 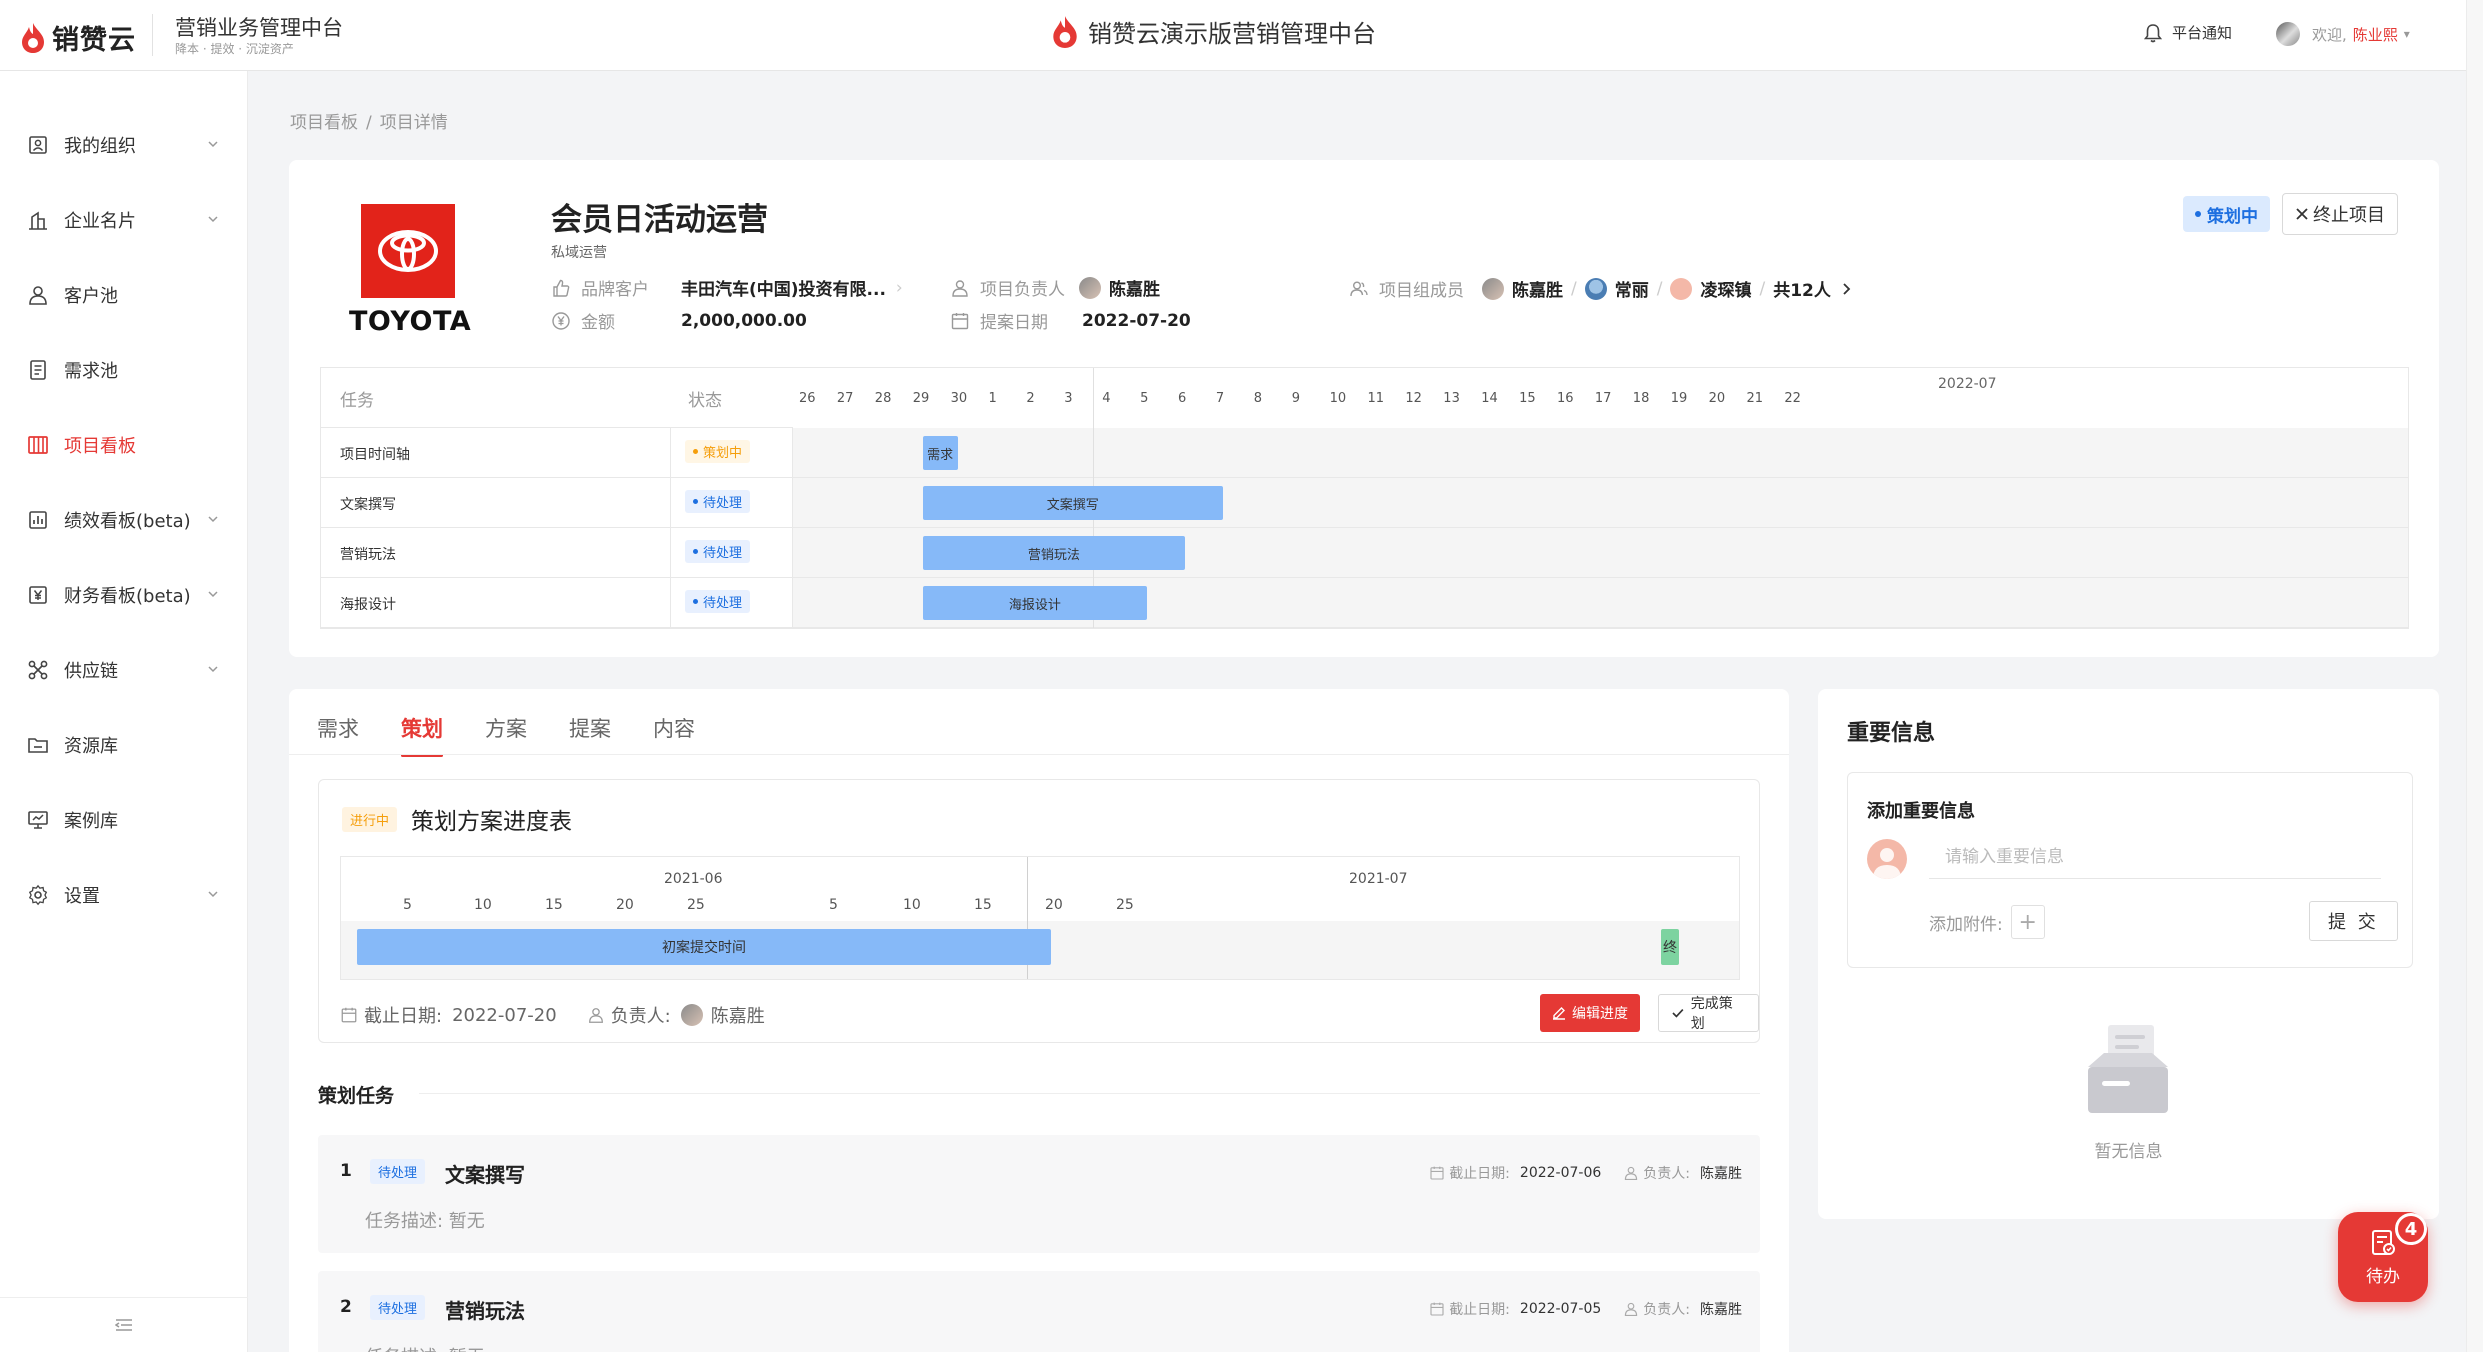 What do you see at coordinates (1603, 398) in the screenshot?
I see `gantt-day-label: 17` at bounding box center [1603, 398].